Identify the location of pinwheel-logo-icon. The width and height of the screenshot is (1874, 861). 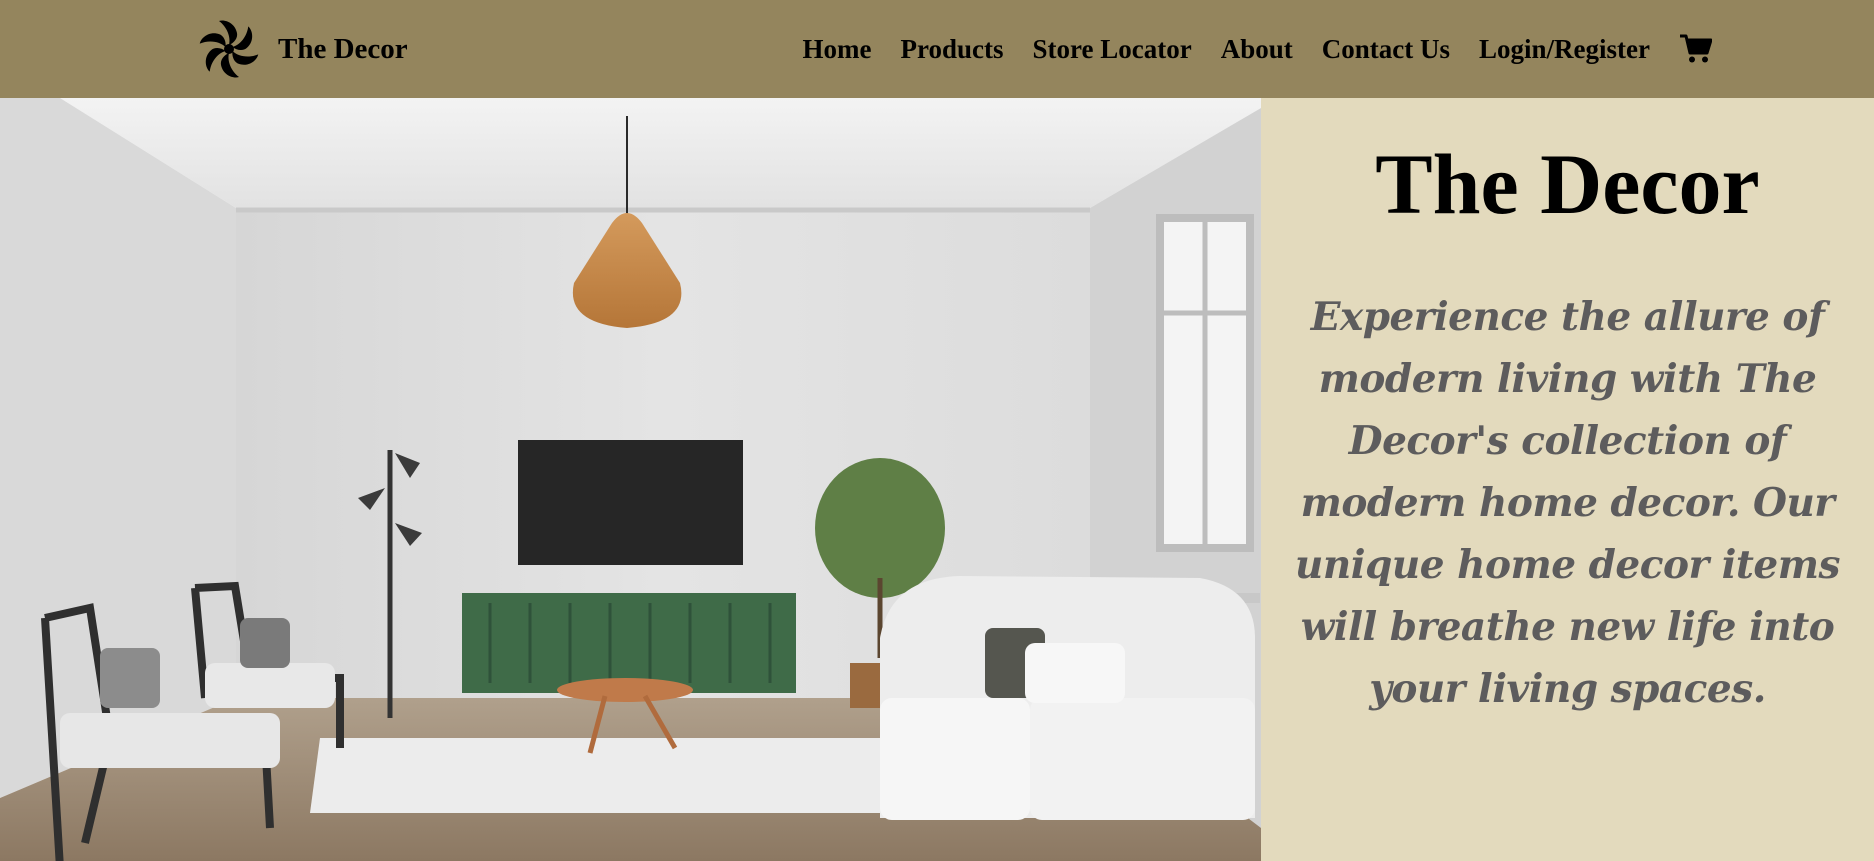
(229, 49).